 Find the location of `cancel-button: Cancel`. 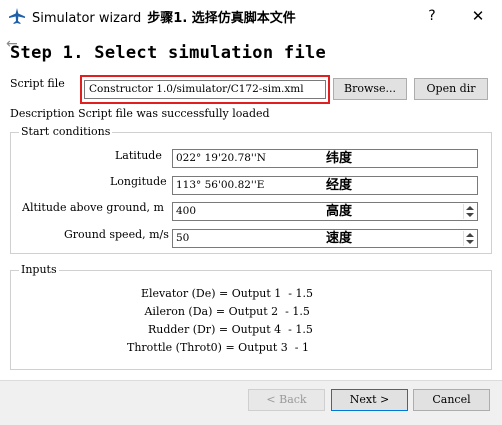

cancel-button: Cancel is located at coordinates (451, 400).